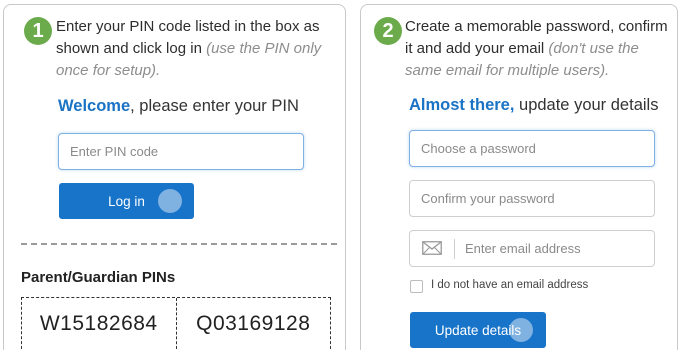 The height and width of the screenshot is (350, 679). I want to click on login-button: Log in, so click(126, 201).